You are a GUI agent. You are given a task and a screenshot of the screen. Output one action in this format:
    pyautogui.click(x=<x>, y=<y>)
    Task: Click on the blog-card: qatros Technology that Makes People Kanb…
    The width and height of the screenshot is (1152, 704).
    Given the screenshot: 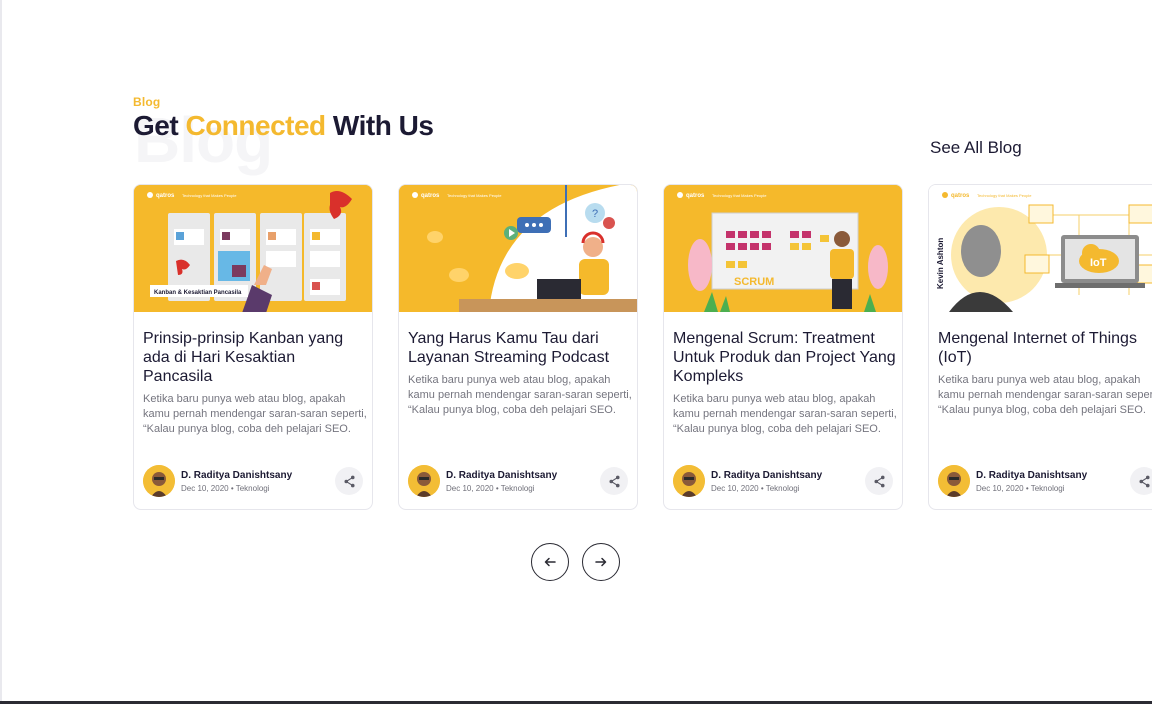 What is the action you would take?
    pyautogui.click(x=253, y=347)
    